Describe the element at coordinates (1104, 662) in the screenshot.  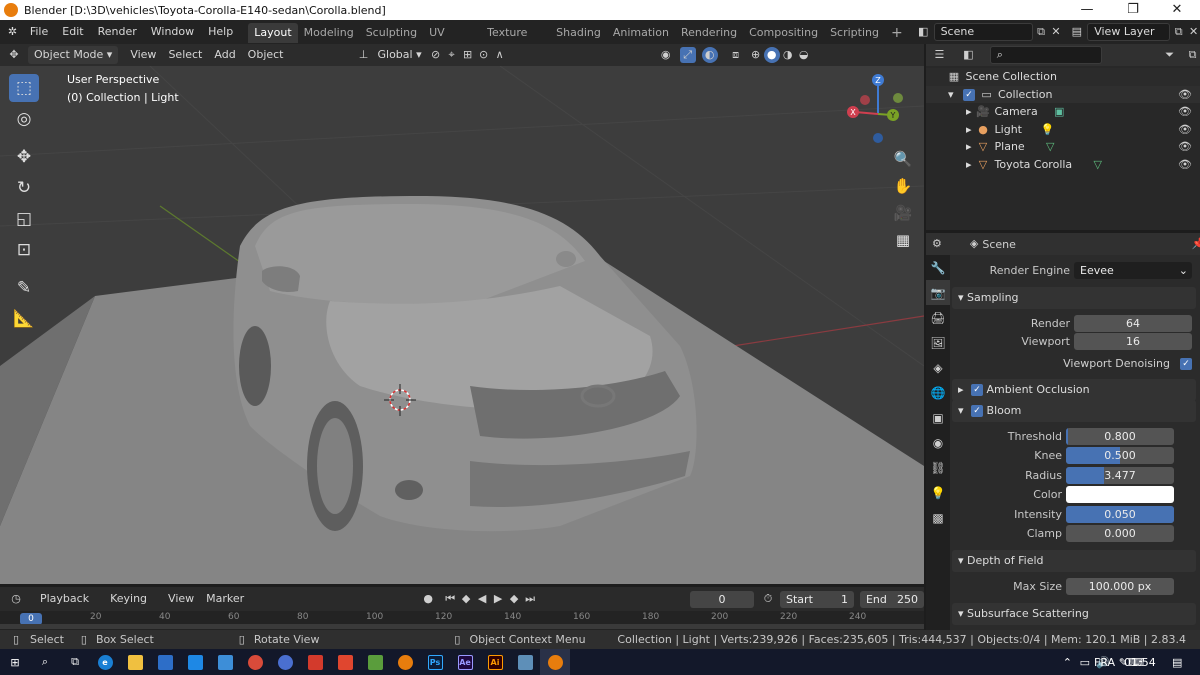
I see `language-indicator: FRA` at that location.